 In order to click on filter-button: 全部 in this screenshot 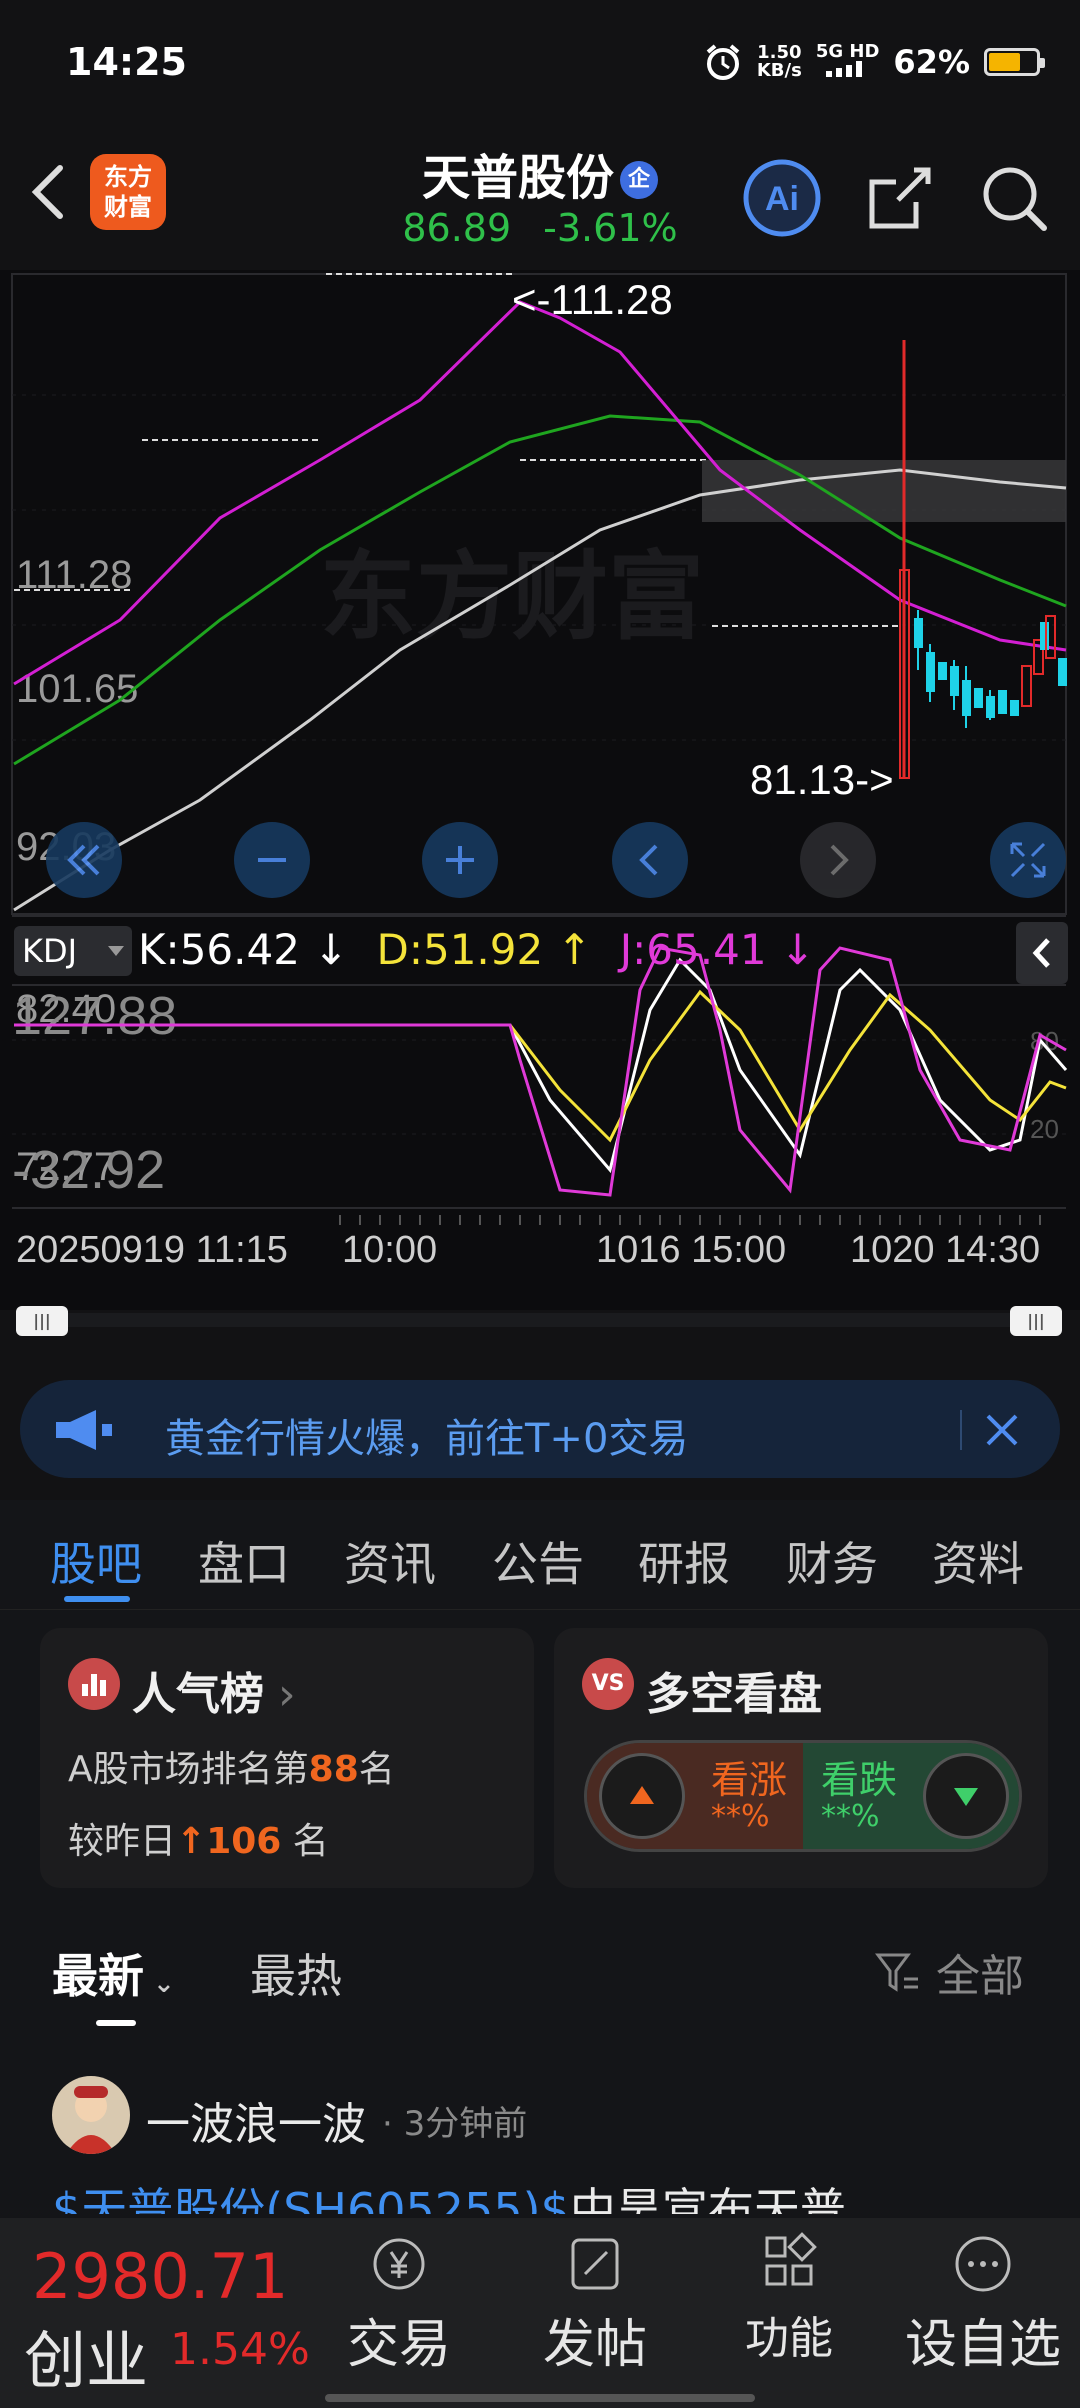, I will do `click(949, 1972)`.